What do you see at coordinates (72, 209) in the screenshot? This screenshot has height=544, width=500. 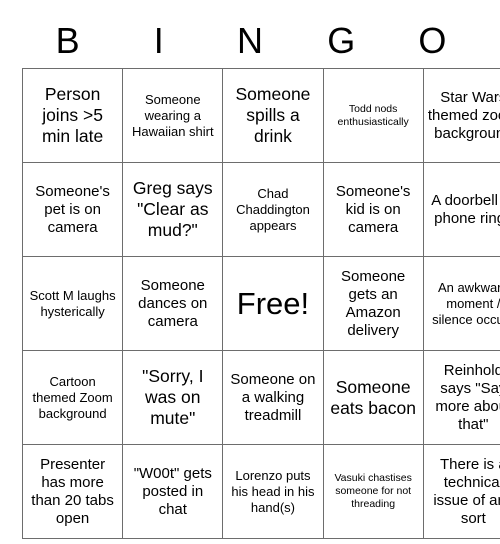 I see `bingo-cell: Someone's pet is on camera` at bounding box center [72, 209].